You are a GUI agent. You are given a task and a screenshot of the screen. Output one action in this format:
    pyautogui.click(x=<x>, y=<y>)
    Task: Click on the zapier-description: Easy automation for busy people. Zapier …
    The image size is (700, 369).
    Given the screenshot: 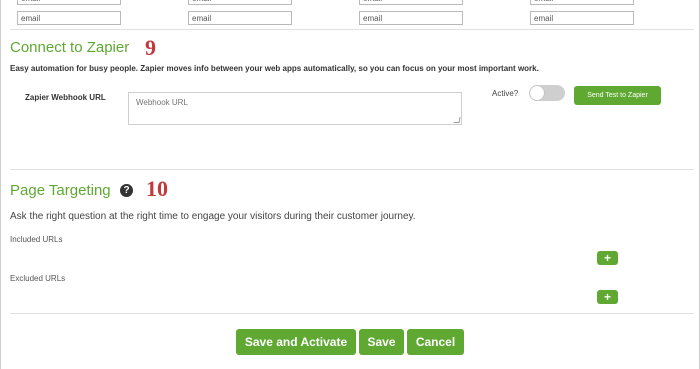 What is the action you would take?
    pyautogui.click(x=274, y=68)
    